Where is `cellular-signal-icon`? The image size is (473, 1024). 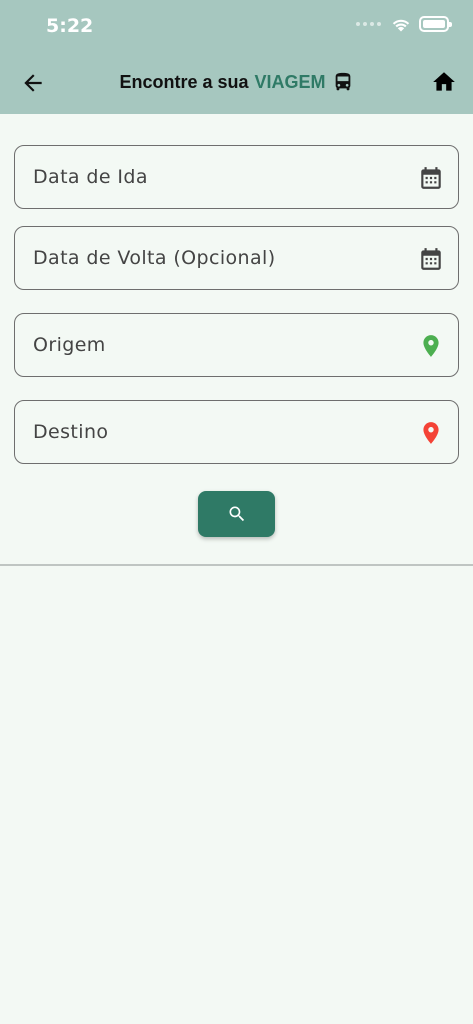
cellular-signal-icon is located at coordinates (368, 24).